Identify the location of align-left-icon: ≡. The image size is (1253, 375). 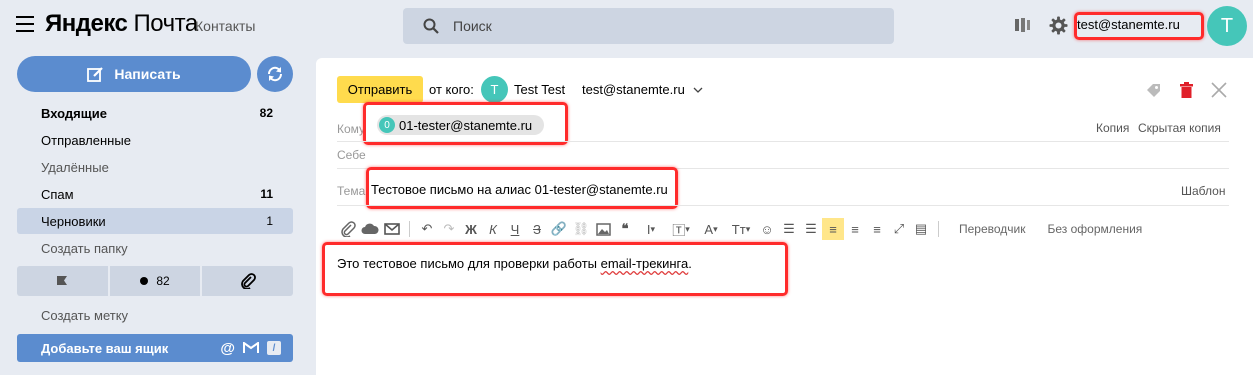
(833, 229).